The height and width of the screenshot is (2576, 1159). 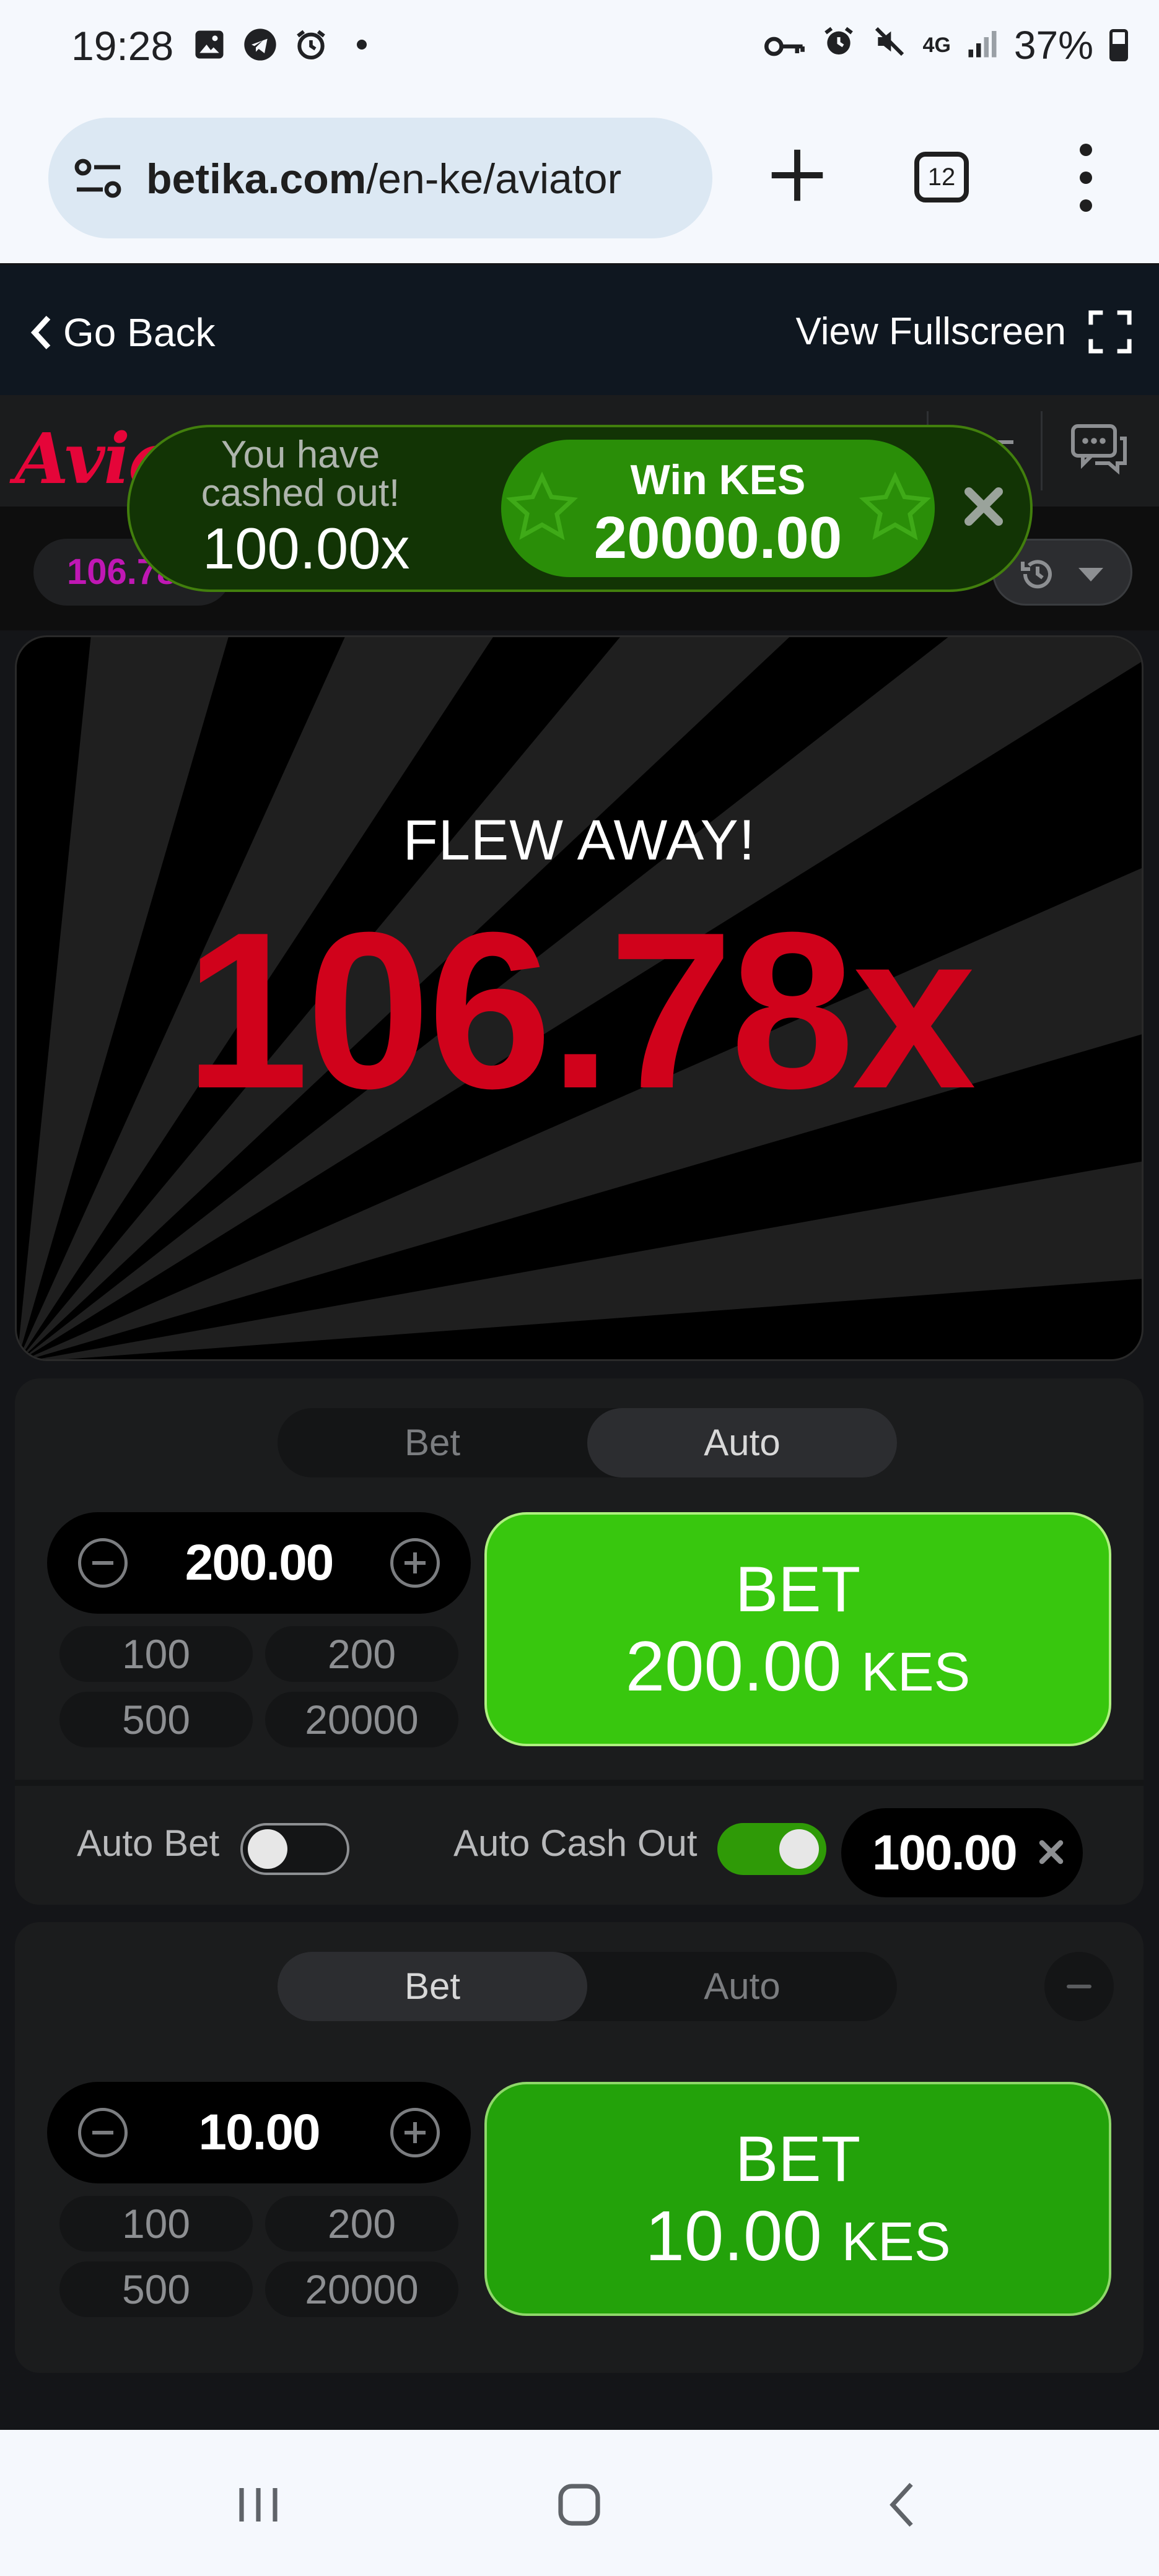 What do you see at coordinates (580, 1010) in the screenshot?
I see `crash-multiplier: 106.78x` at bounding box center [580, 1010].